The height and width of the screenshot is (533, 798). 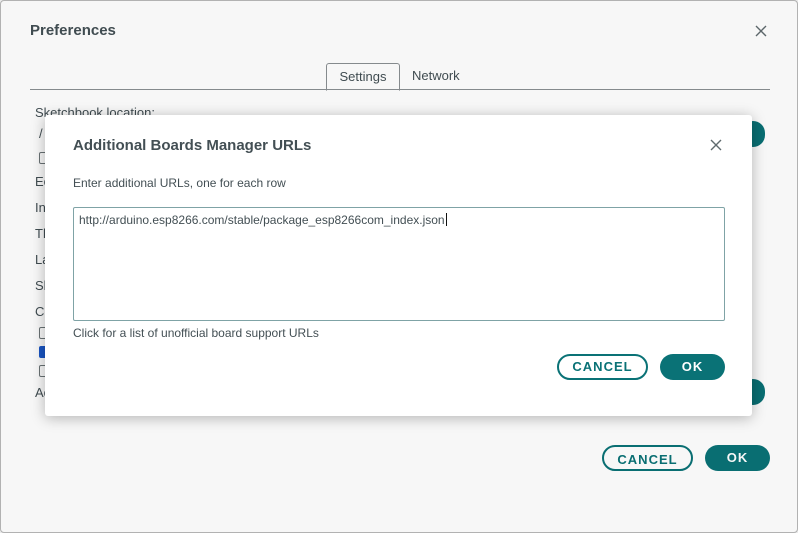 I want to click on text-caret, so click(x=446, y=219).